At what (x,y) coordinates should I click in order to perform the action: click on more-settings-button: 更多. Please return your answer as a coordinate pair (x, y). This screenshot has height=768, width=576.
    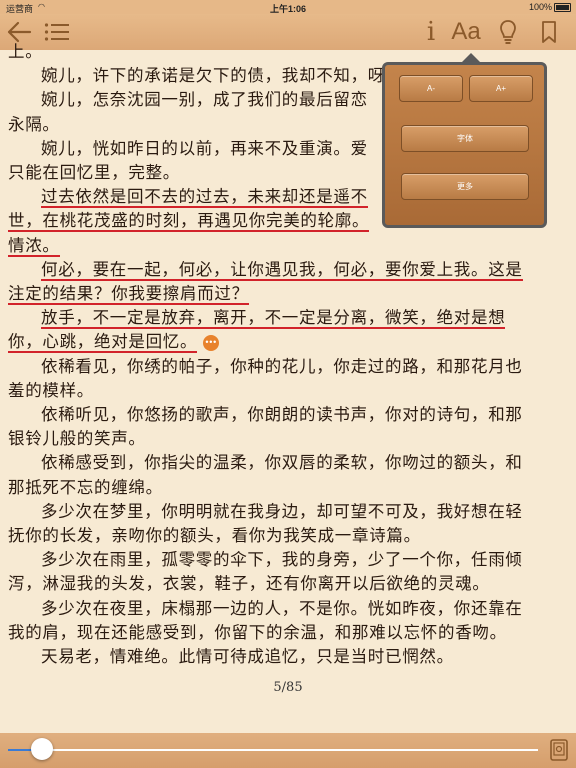
    Looking at the image, I should click on (465, 186).